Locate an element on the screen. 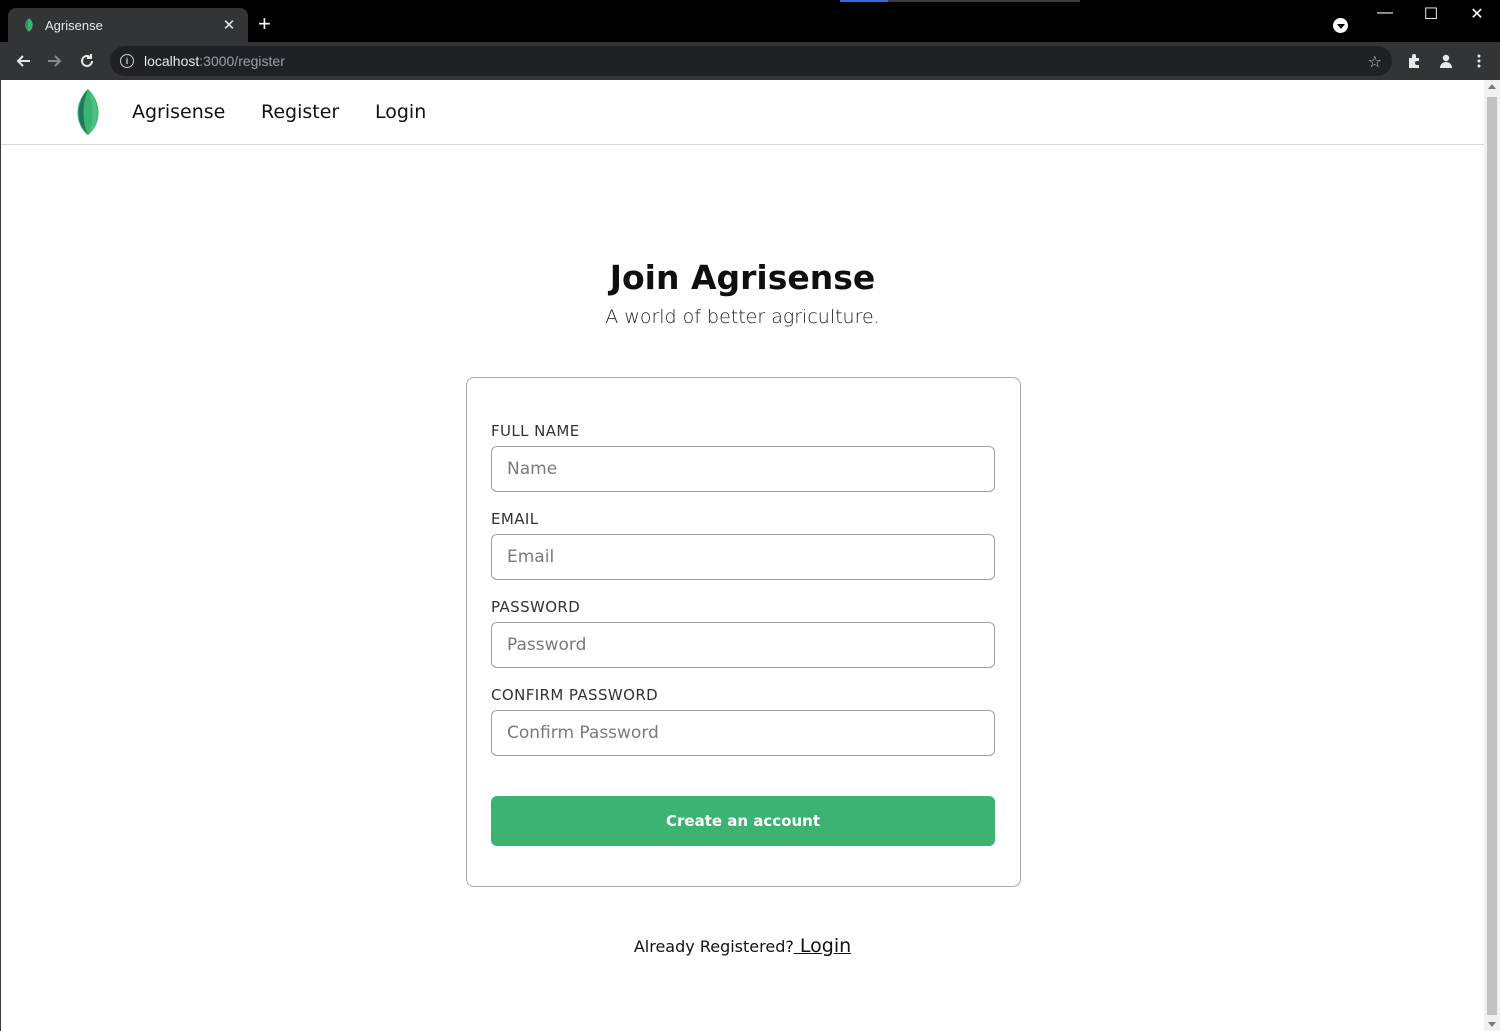  password-input is located at coordinates (743, 645).